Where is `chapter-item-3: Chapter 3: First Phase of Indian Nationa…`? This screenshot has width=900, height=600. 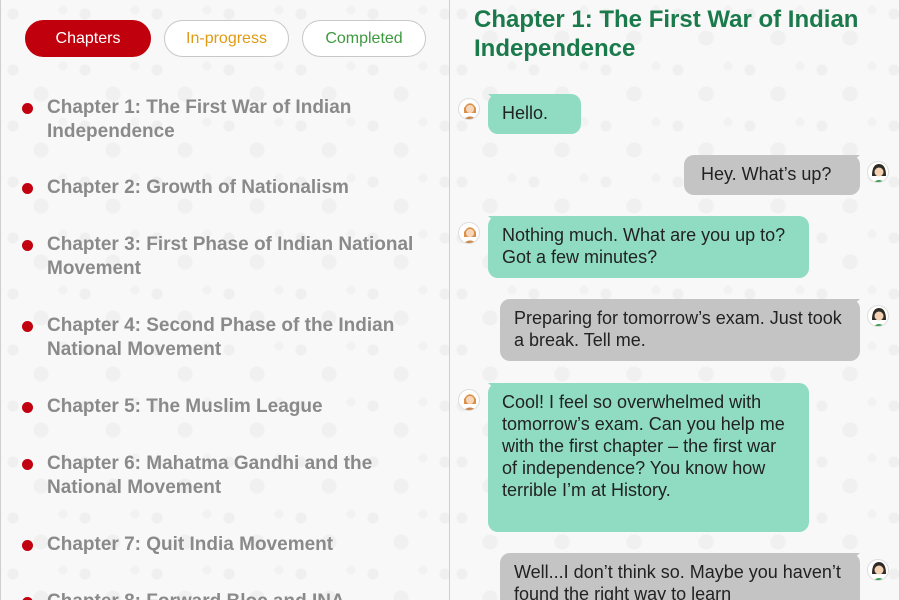
chapter-item-3: Chapter 3: First Phase of Indian Nationa… is located at coordinates (227, 257).